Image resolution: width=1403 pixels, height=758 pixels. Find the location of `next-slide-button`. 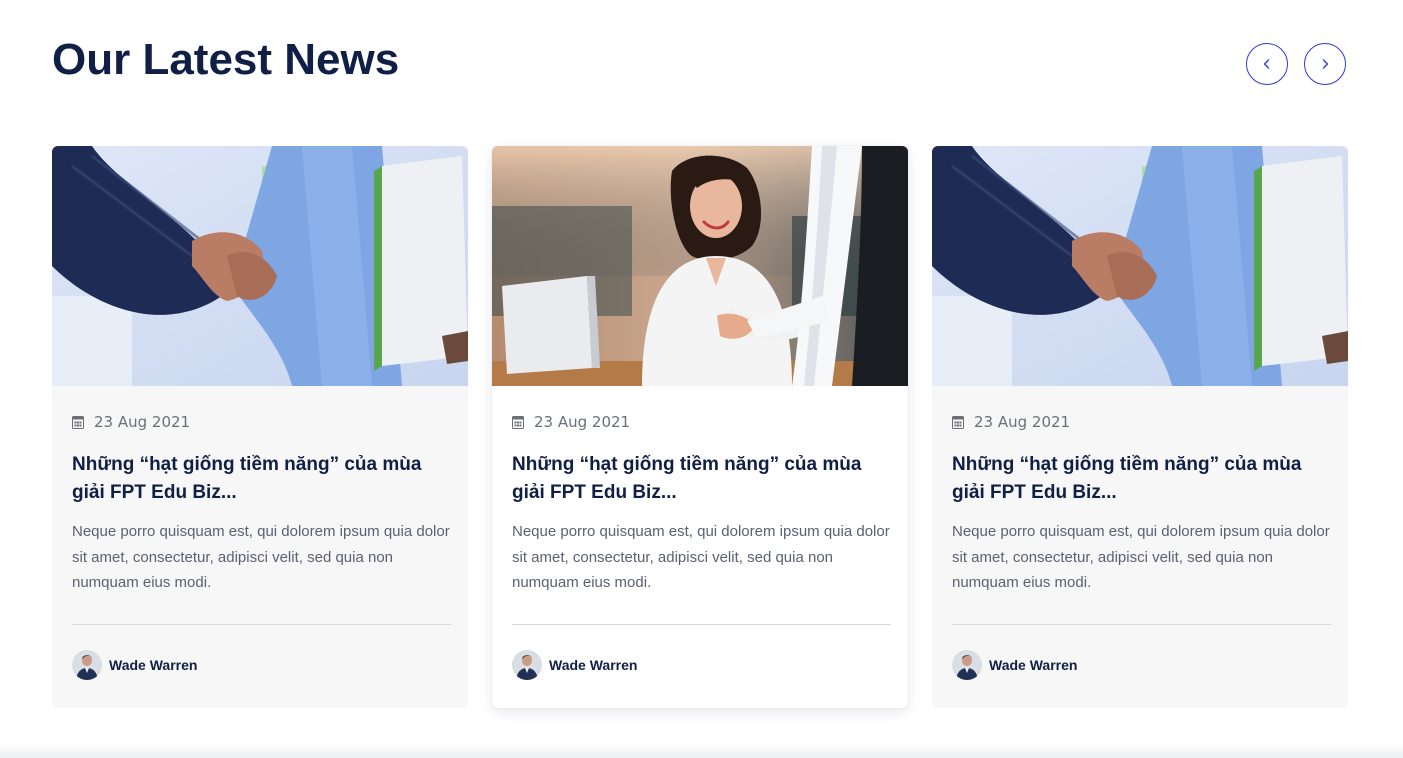

next-slide-button is located at coordinates (1325, 64).